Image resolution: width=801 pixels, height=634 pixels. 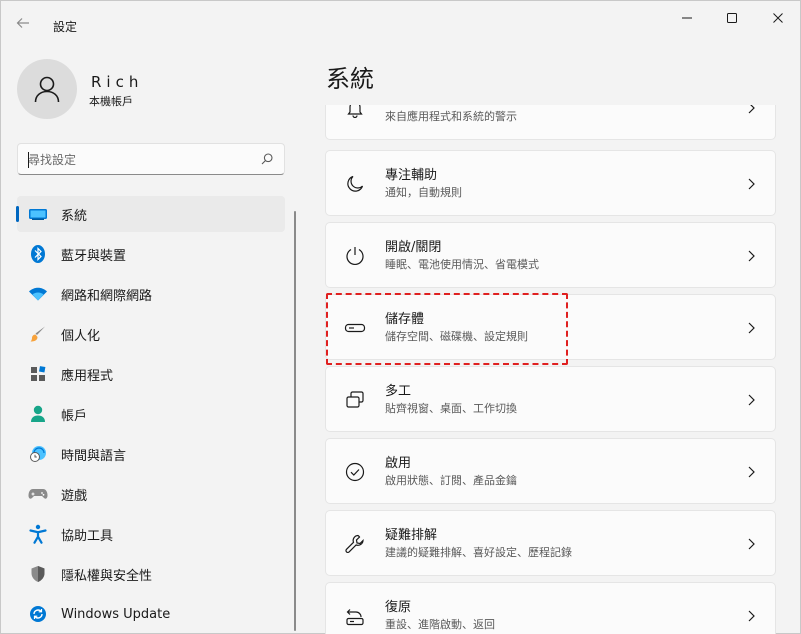 What do you see at coordinates (38, 294) in the screenshot?
I see `wifi-icon` at bounding box center [38, 294].